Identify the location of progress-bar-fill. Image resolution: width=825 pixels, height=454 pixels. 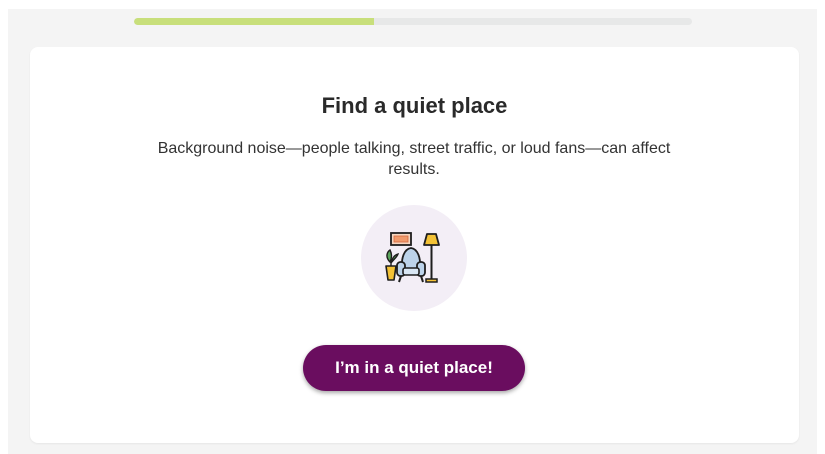
(254, 21).